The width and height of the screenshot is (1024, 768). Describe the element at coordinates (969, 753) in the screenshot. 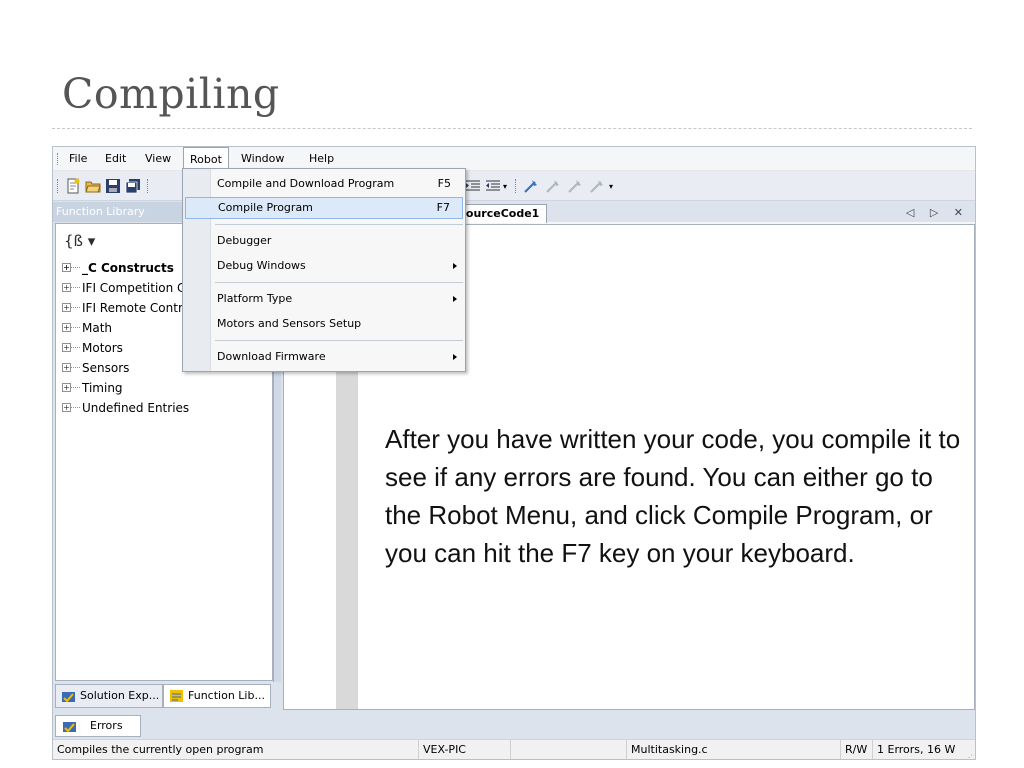

I see `resize-grip-icon: ⋰` at that location.